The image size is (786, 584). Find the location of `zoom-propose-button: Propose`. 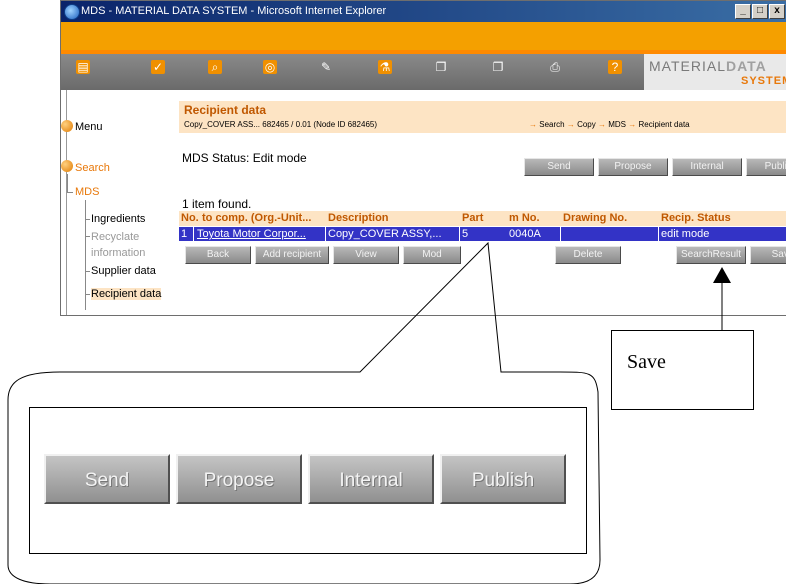

zoom-propose-button: Propose is located at coordinates (239, 479).